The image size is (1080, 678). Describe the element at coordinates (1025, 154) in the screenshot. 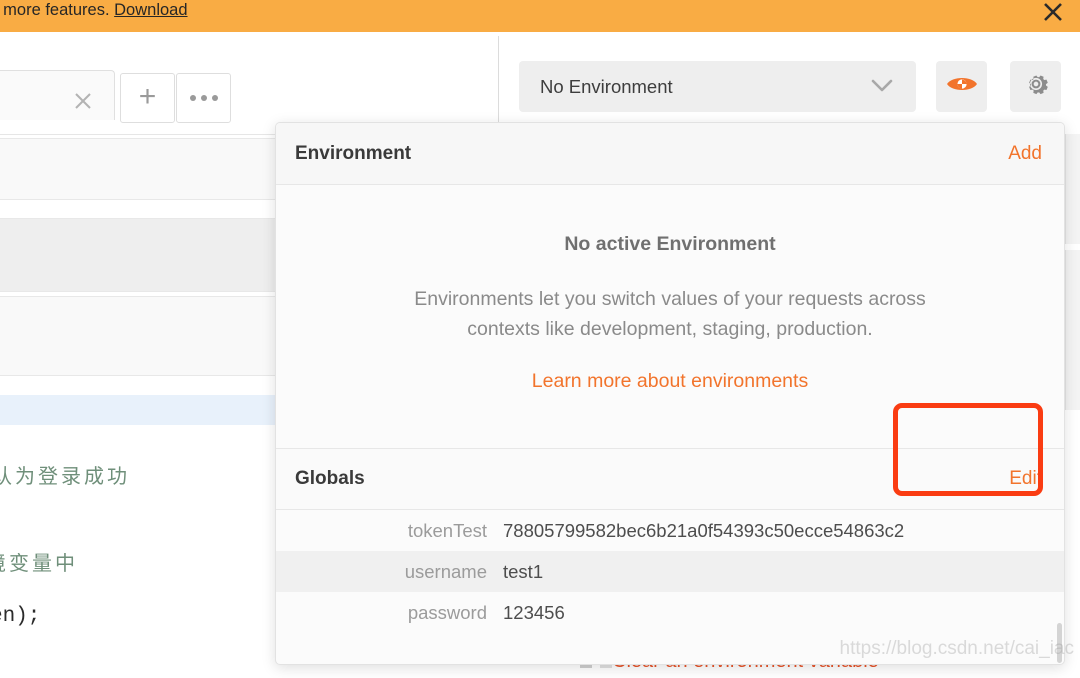

I see `add-environment-button: Add` at that location.